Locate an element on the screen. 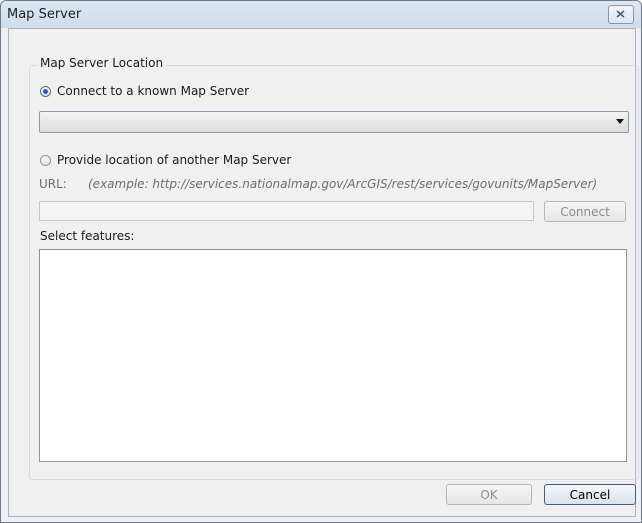 The width and height of the screenshot is (642, 523). connect-known-server-option: Connect to a known Map Server is located at coordinates (144, 91).